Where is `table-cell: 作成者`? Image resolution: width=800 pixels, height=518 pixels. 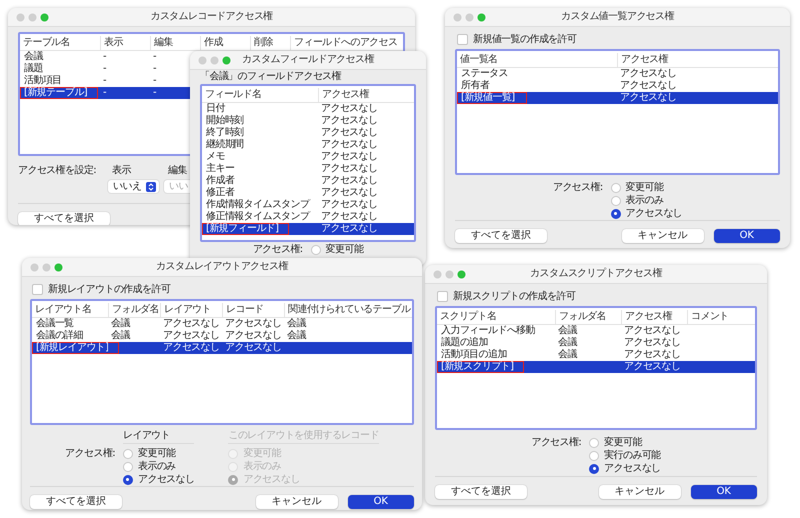 table-cell: 作成者 is located at coordinates (220, 180).